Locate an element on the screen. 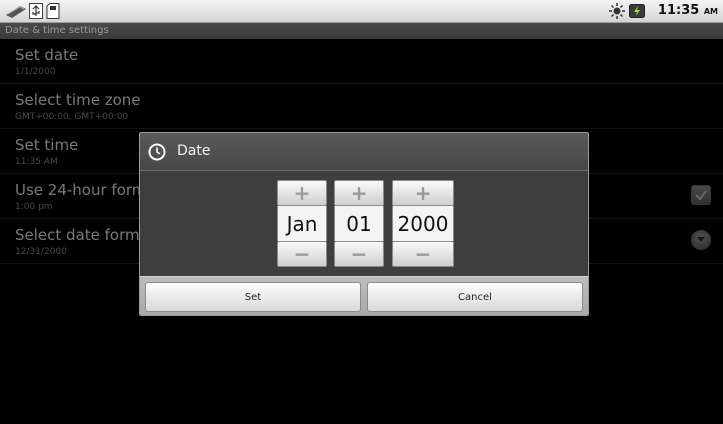  dialog-button-bar: Set Cancel is located at coordinates (364, 295).